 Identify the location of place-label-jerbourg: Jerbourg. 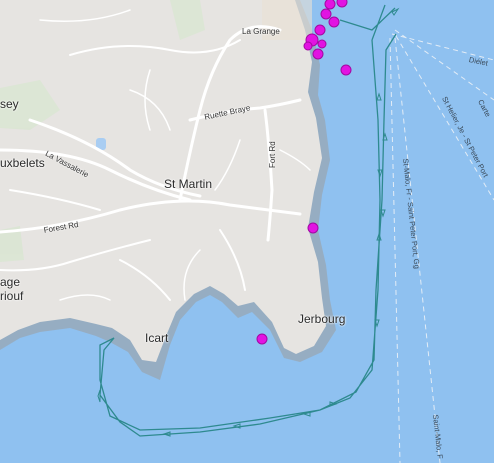
(322, 319).